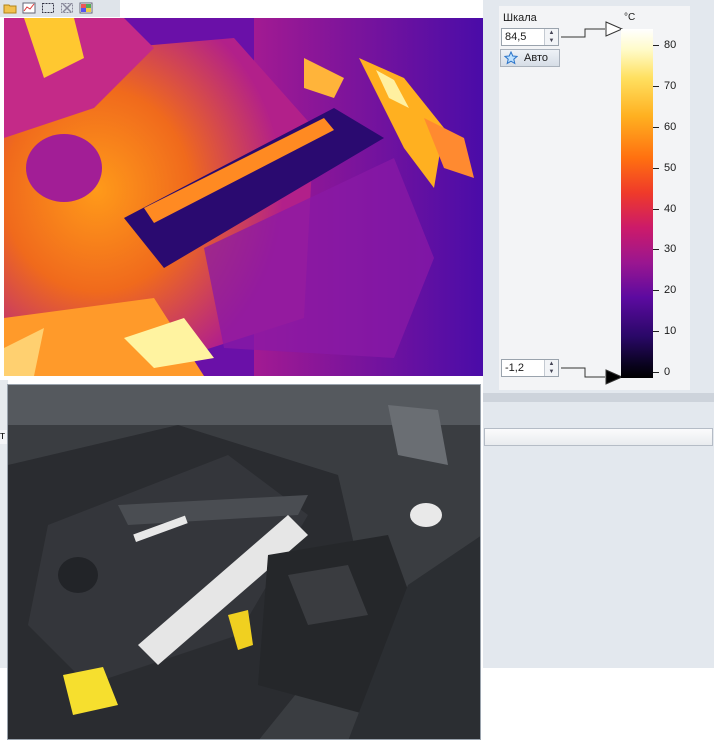 The height and width of the screenshot is (745, 714). Describe the element at coordinates (670, 45) in the screenshot. I see `scale-tick-label: 80` at that location.